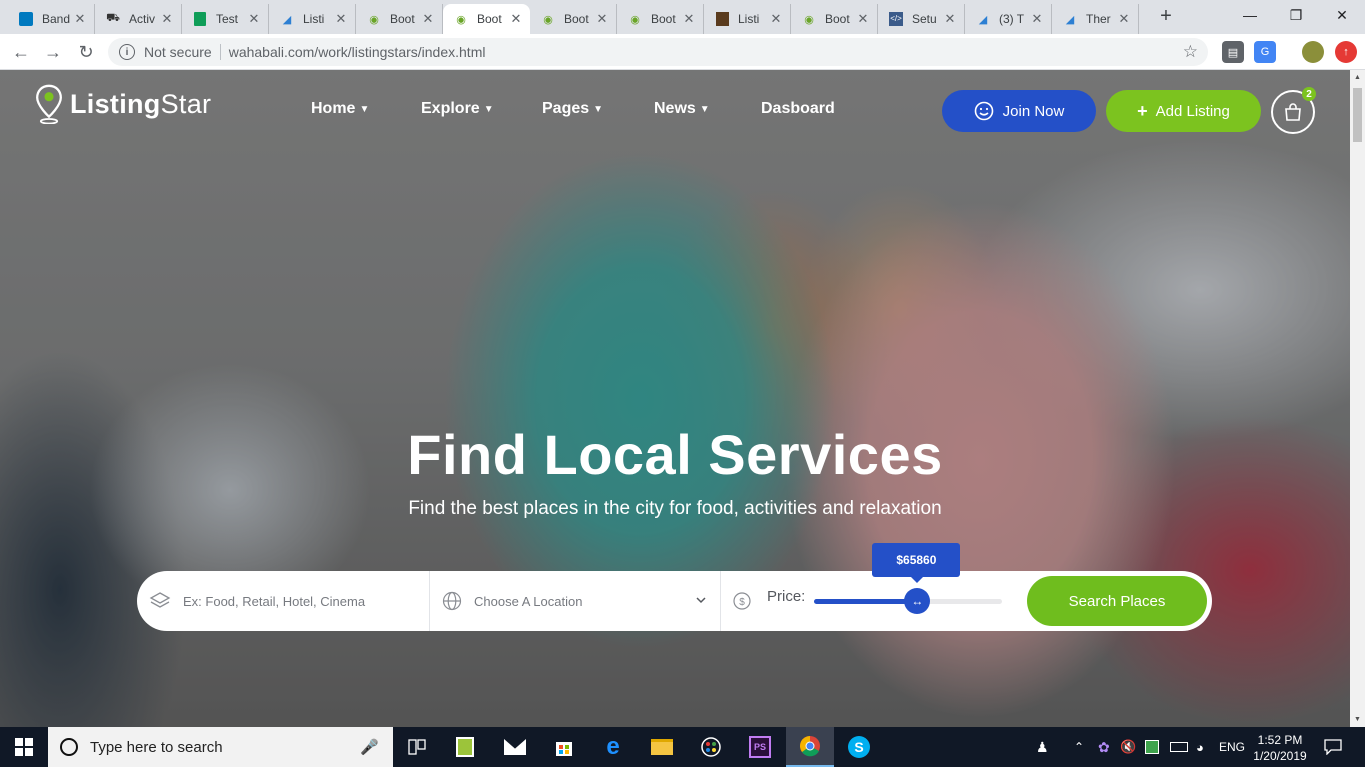  I want to click on reload-icon: ↻, so click(86, 52).